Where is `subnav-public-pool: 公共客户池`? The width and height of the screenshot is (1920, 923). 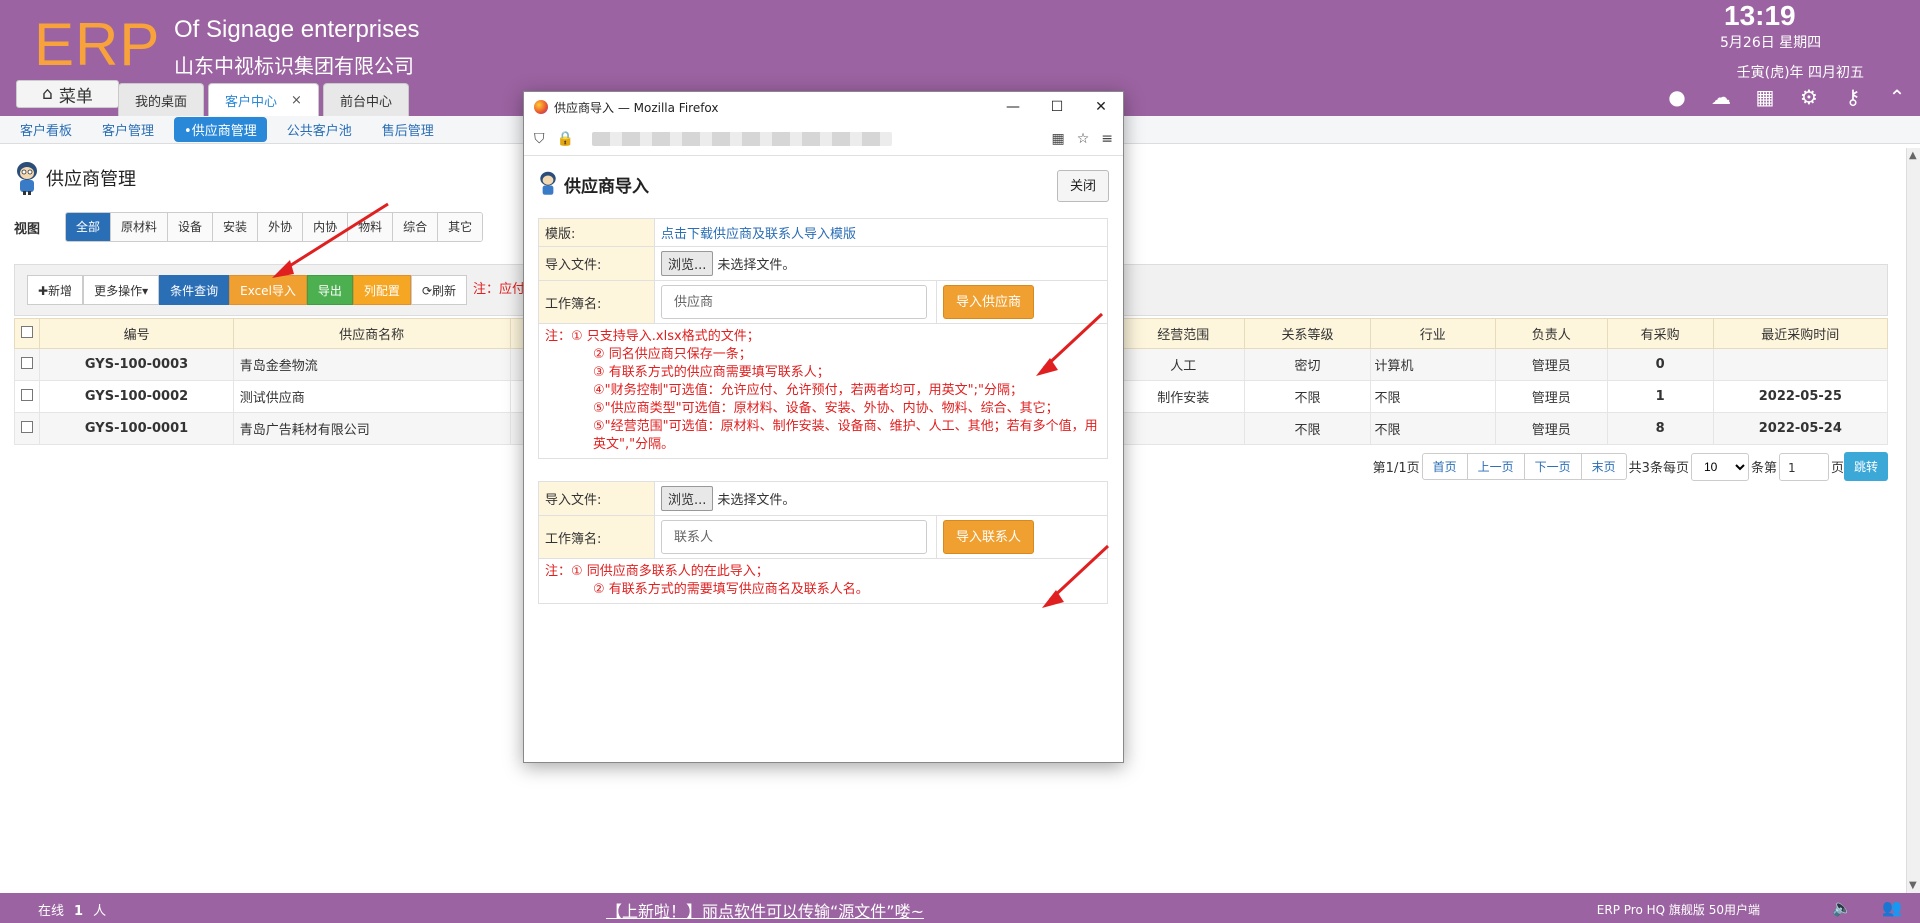
subnav-public-pool: 公共客户池 is located at coordinates (319, 129).